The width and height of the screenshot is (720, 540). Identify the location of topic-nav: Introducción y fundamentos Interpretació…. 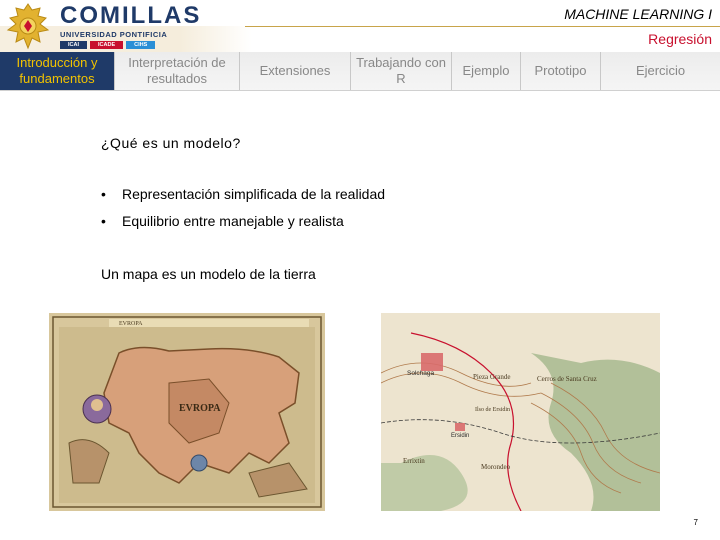
(360, 71).